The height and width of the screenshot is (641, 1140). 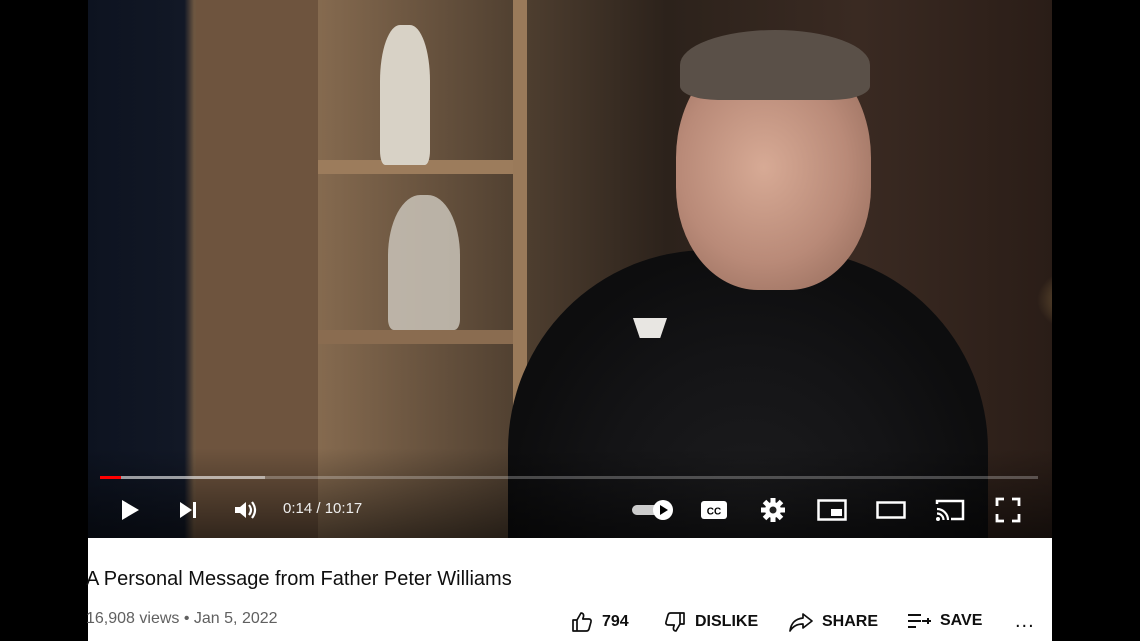 What do you see at coordinates (675, 622) in the screenshot?
I see `thumbs-down-icon` at bounding box center [675, 622].